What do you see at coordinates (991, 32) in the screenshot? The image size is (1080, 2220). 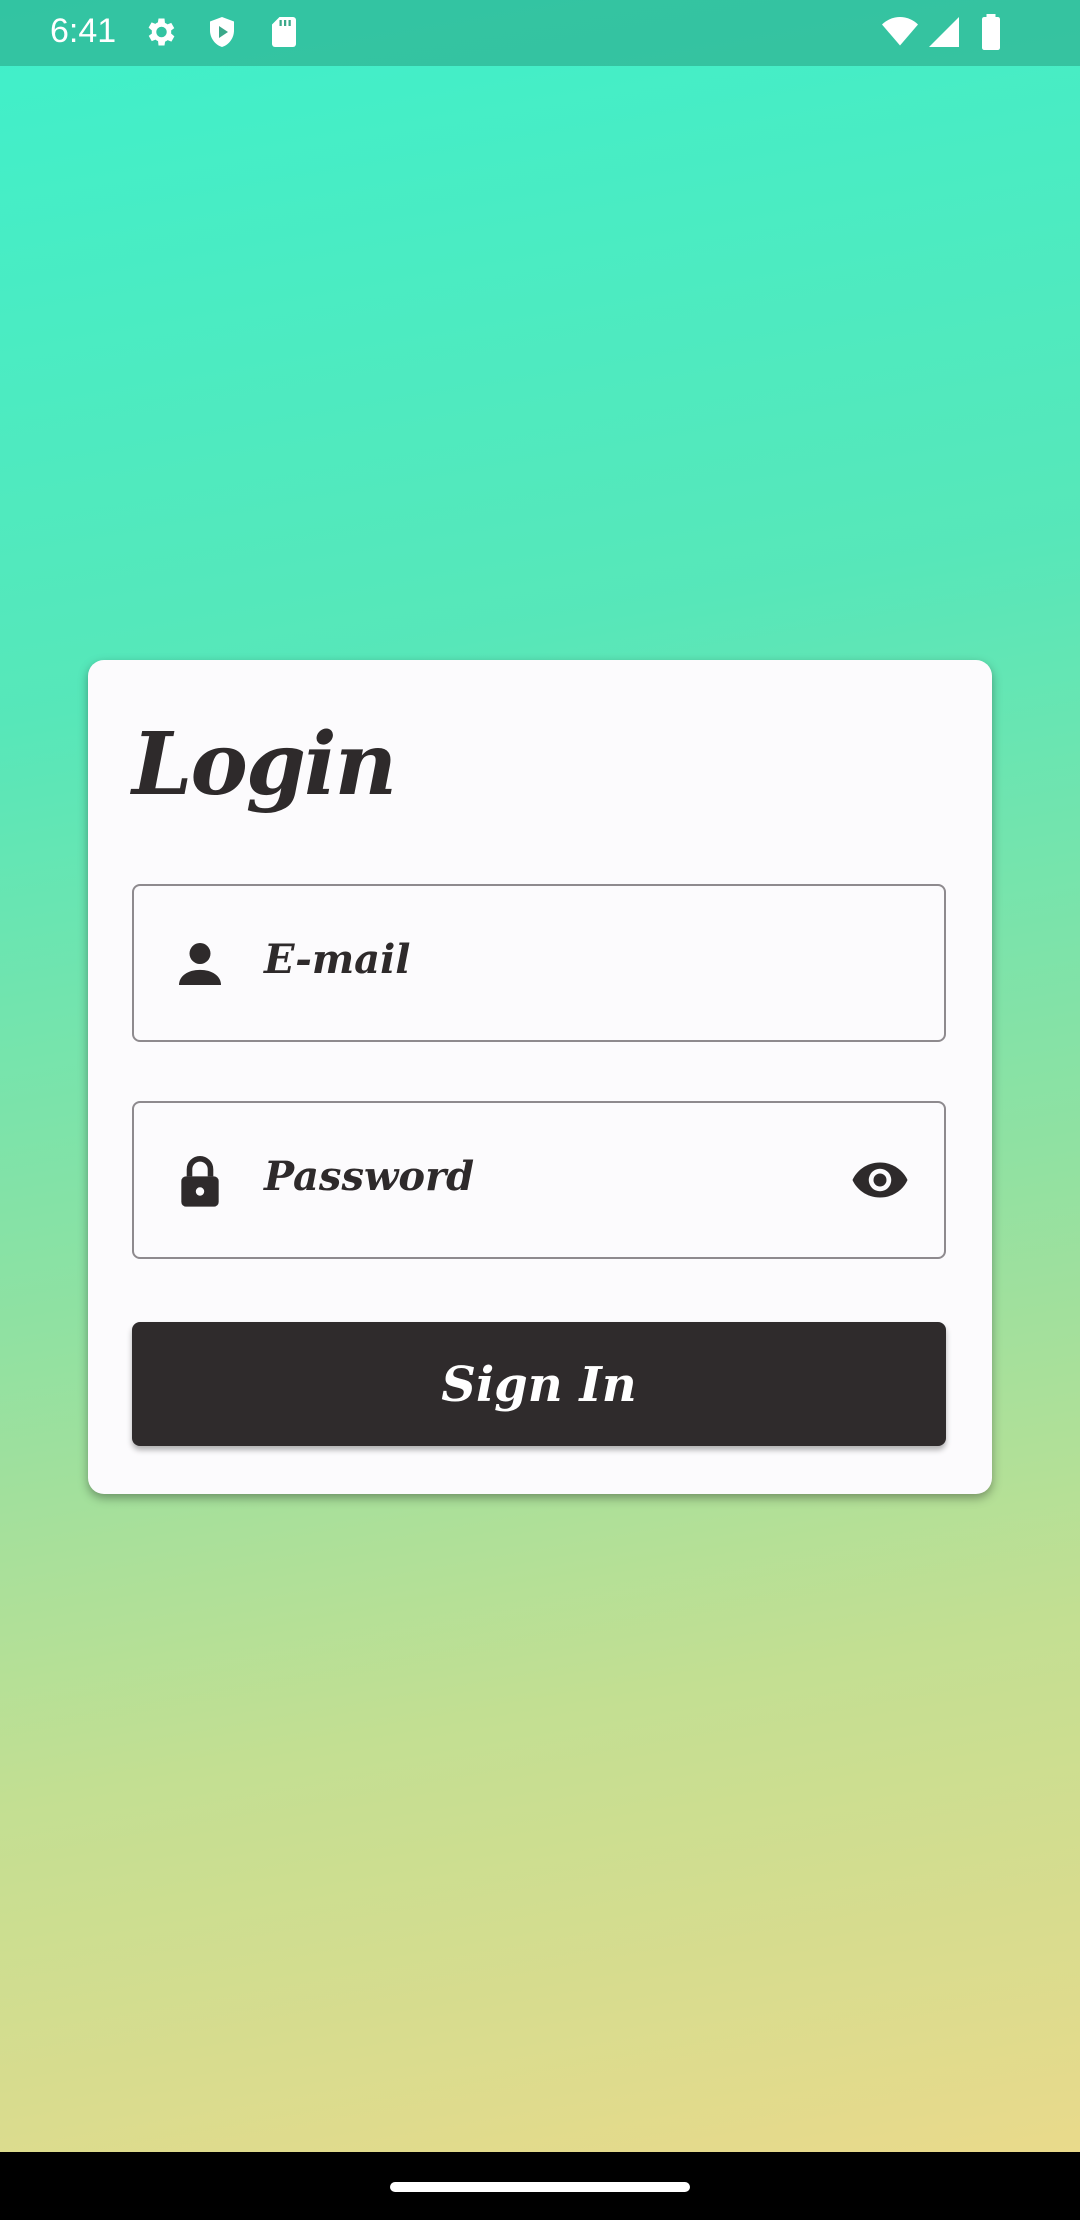 I see `battery-icon` at bounding box center [991, 32].